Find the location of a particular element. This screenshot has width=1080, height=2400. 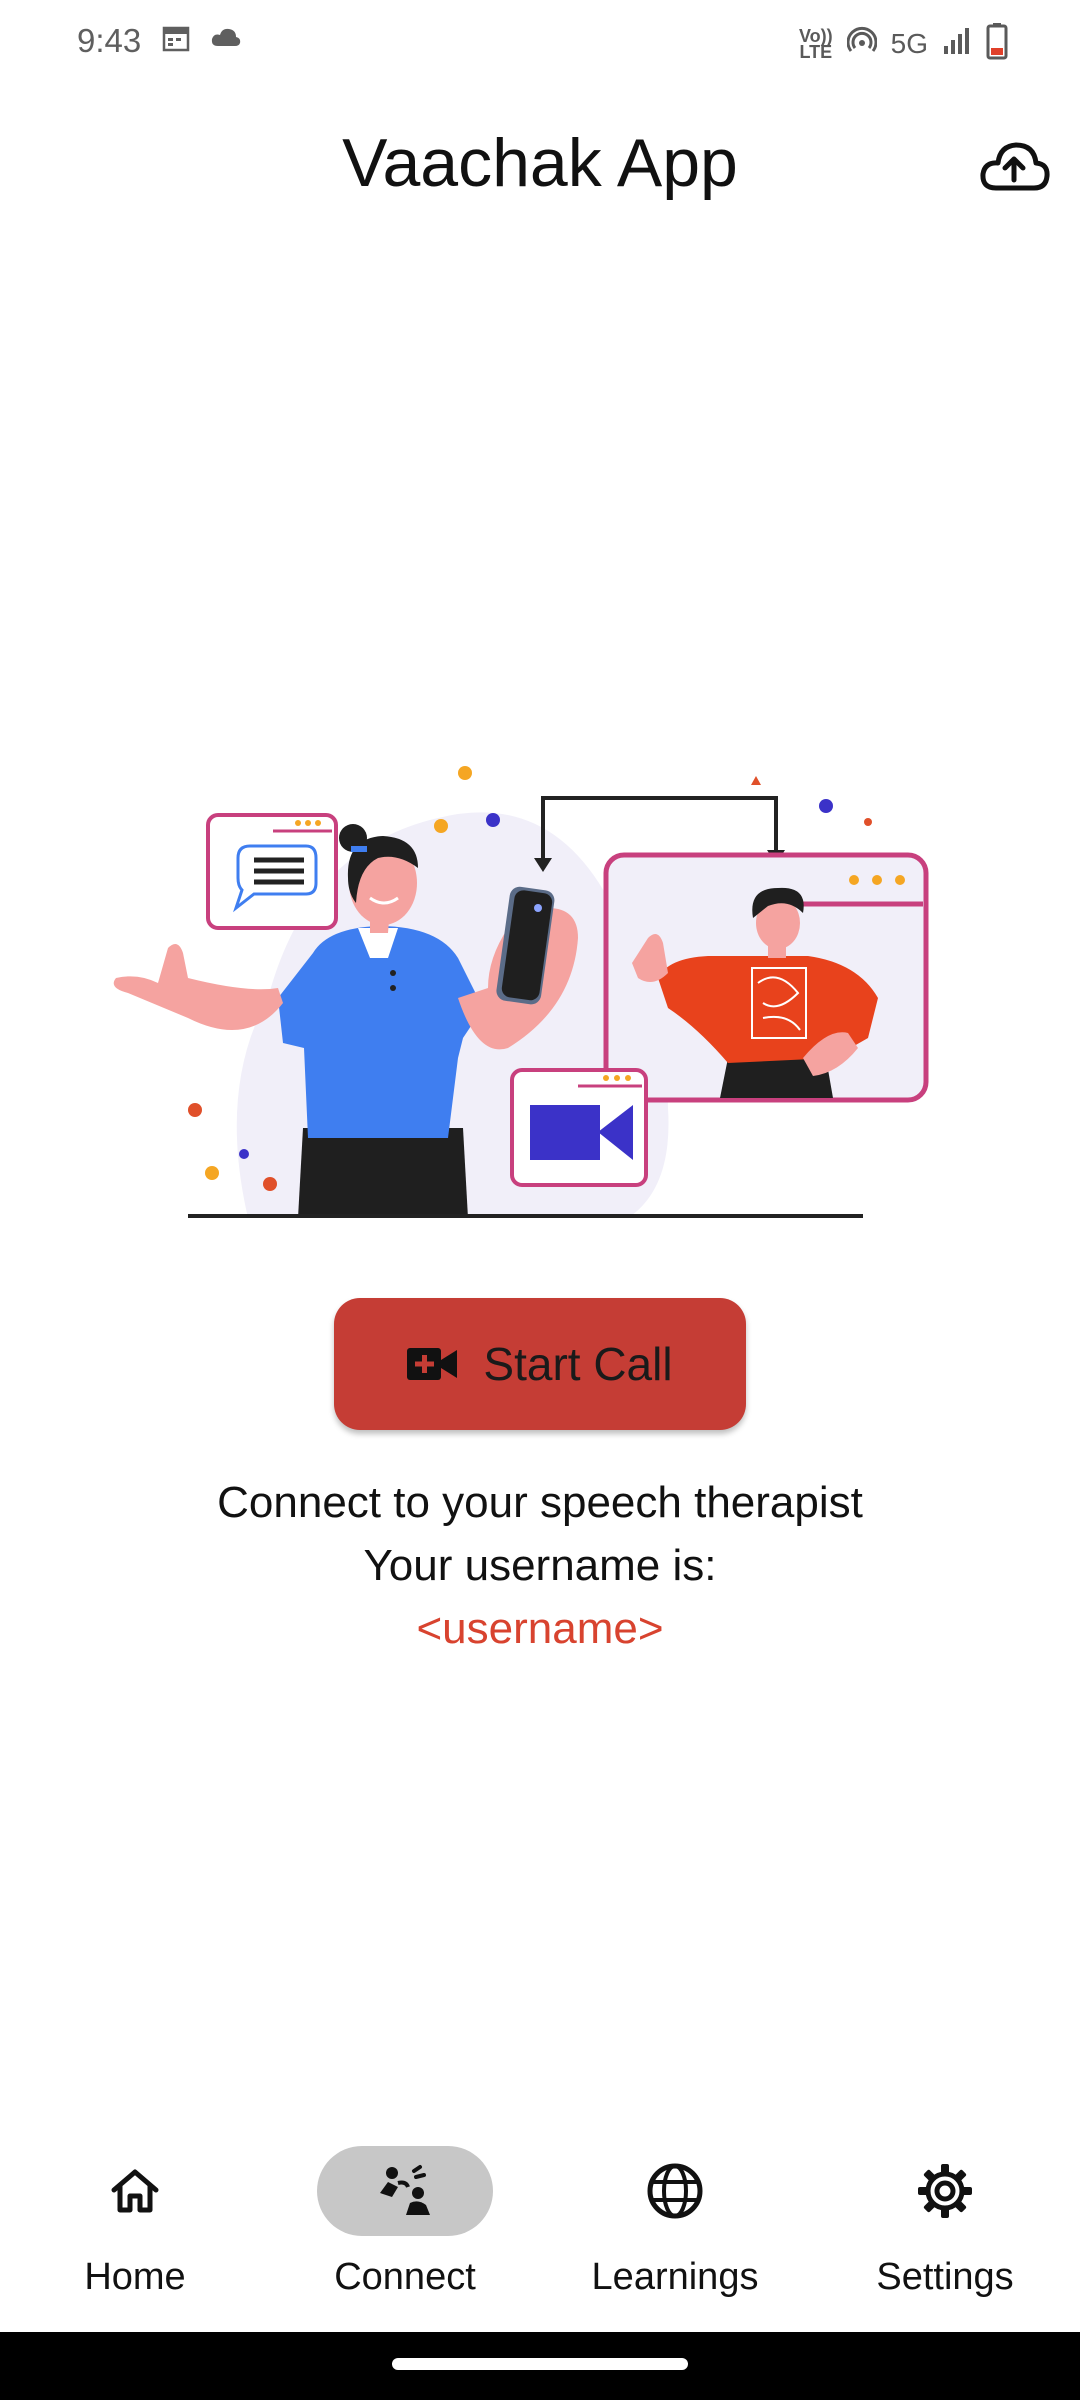

nav-label-home: Home is located at coordinates (135, 2277).